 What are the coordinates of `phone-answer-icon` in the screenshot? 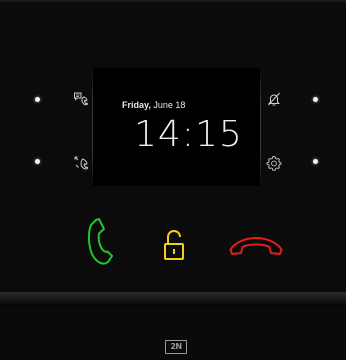 It's located at (100, 241).